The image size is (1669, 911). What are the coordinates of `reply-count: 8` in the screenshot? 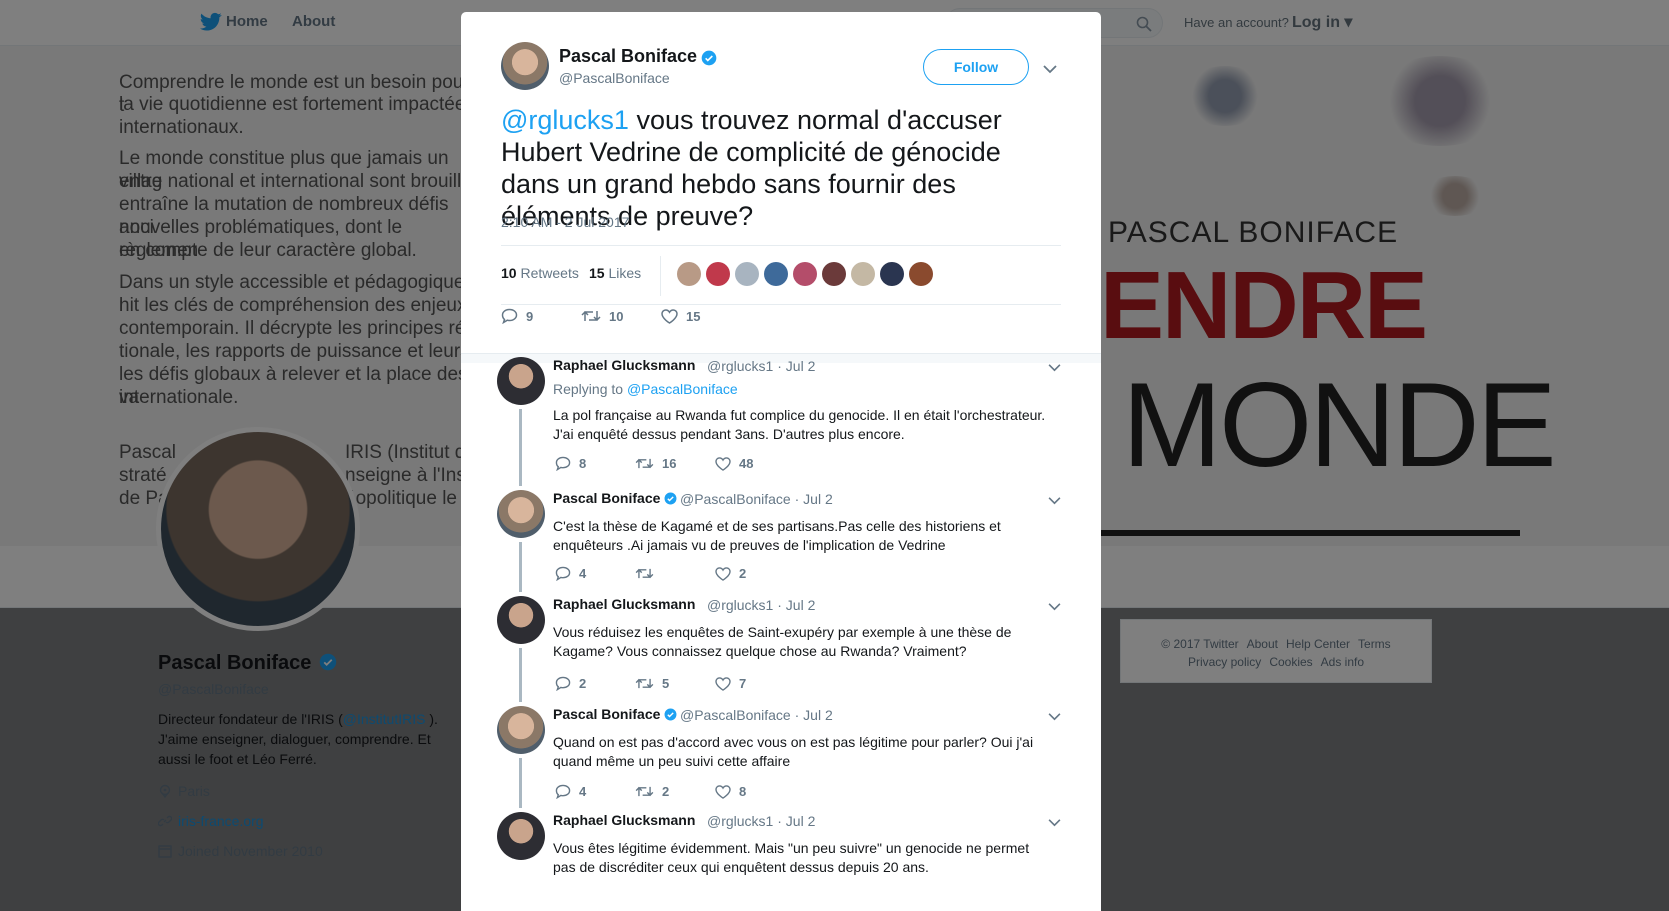 It's located at (583, 463).